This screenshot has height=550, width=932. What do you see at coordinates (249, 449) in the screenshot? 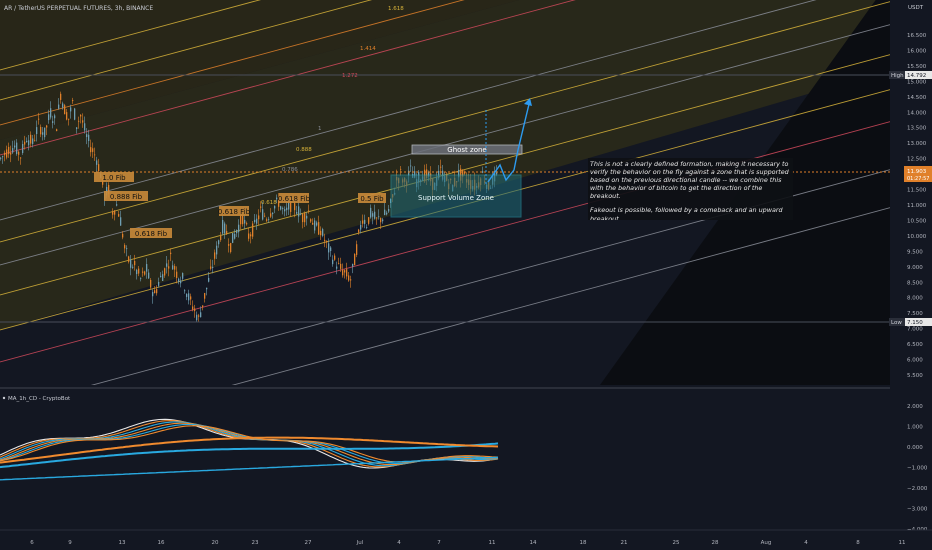
I see `oscillator-lines` at bounding box center [249, 449].